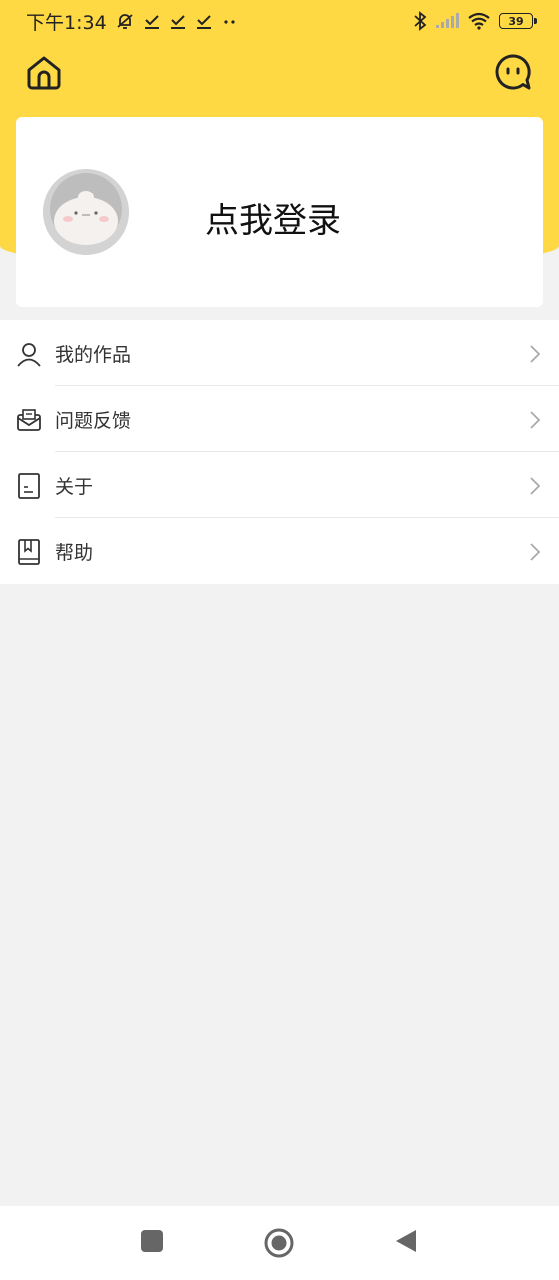 Image resolution: width=559 pixels, height=1280 pixels. Describe the element at coordinates (279, 485) in the screenshot. I see `menu-item-about: 关于` at that location.